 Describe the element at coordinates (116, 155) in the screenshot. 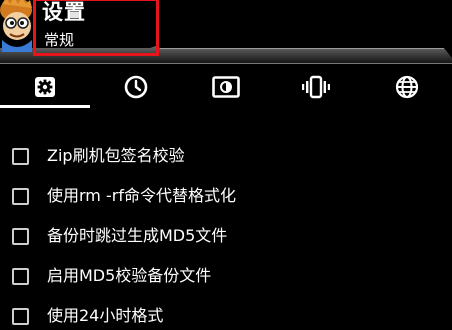

I see `option-label: Zip刷机包签名校验` at that location.